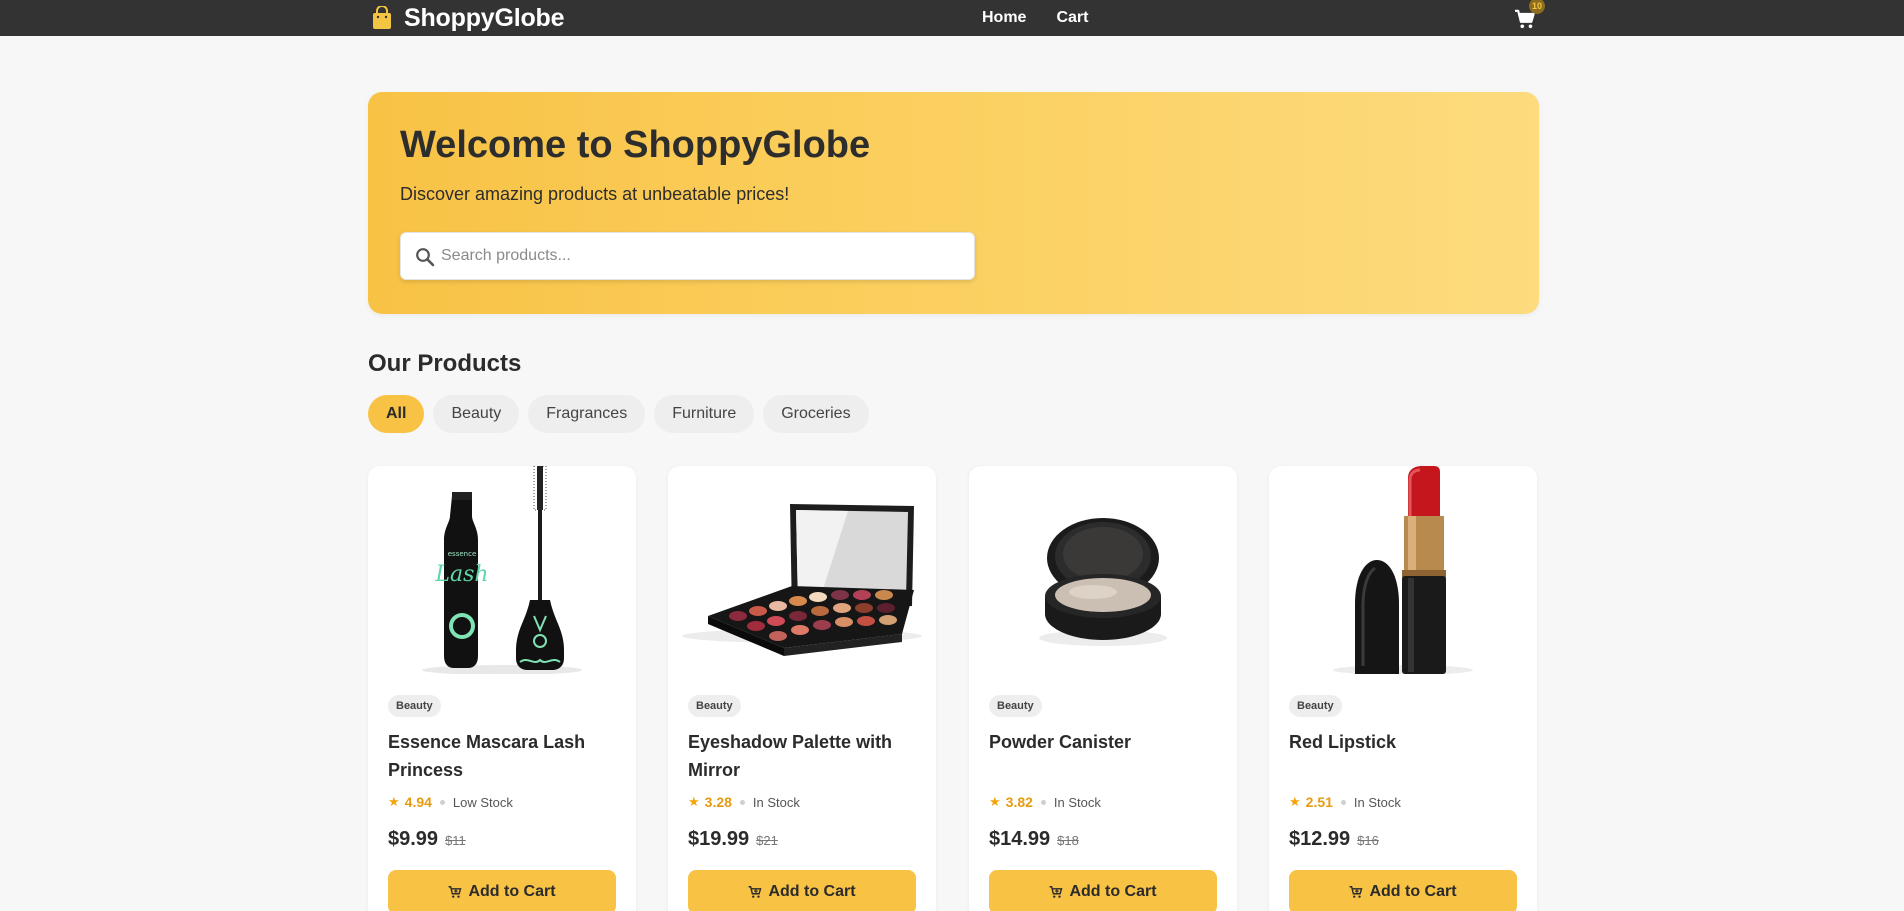 This screenshot has height=911, width=1904. I want to click on brand: ShoppyGlobe, so click(467, 17).